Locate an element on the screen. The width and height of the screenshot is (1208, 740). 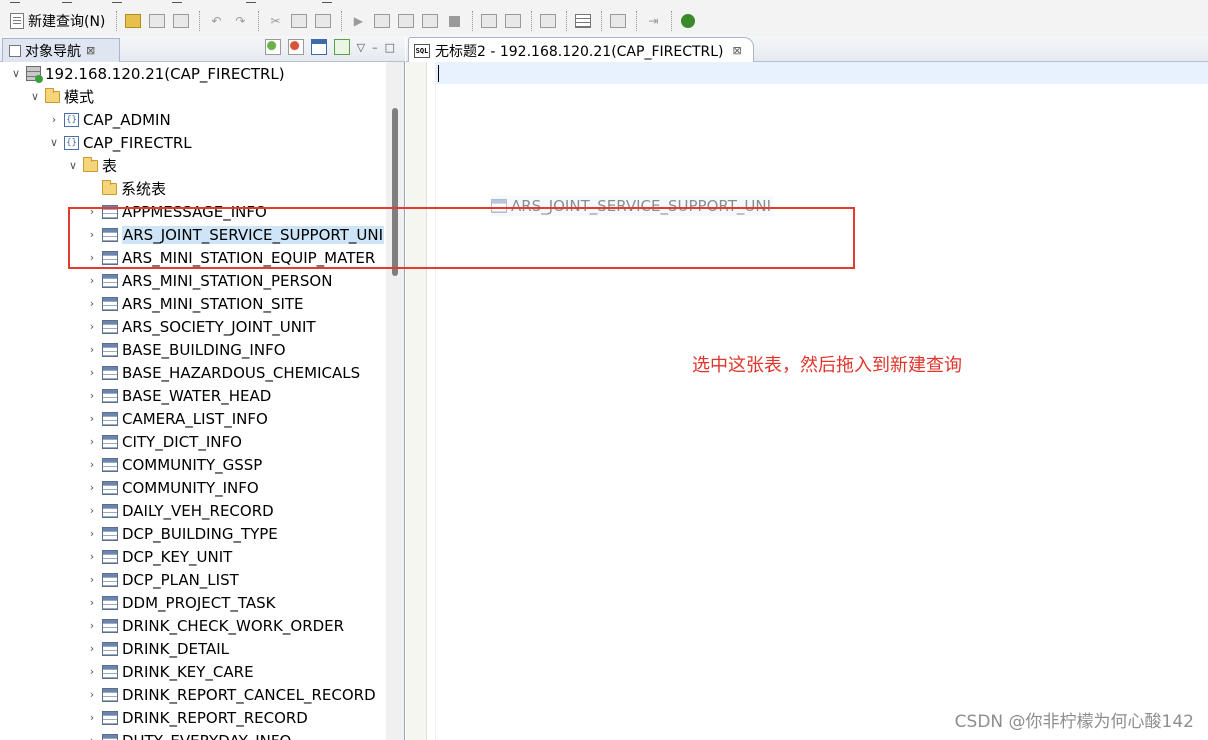
tree-node-table: › BASE_WATER_HEAD is located at coordinates (179, 395).